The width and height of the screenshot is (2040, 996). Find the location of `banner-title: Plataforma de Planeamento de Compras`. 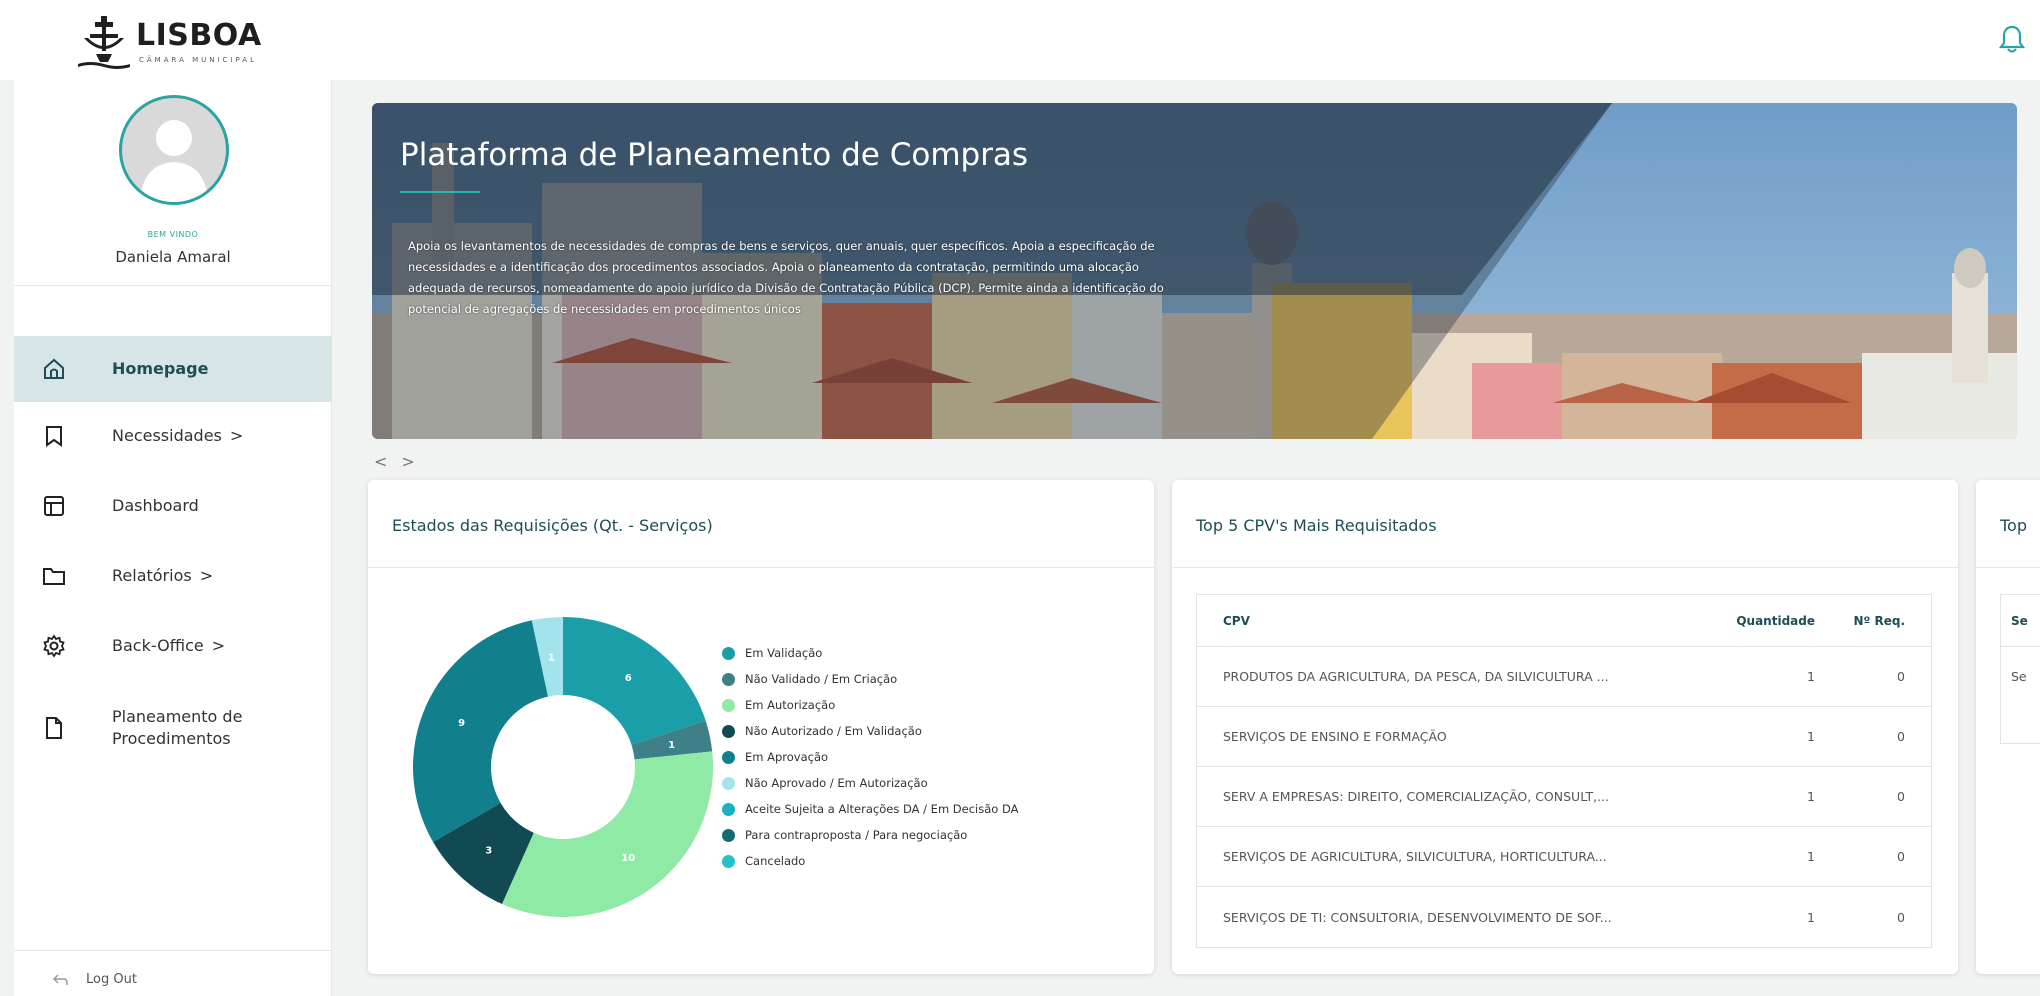

banner-title: Plataforma de Planeamento de Compras is located at coordinates (714, 155).